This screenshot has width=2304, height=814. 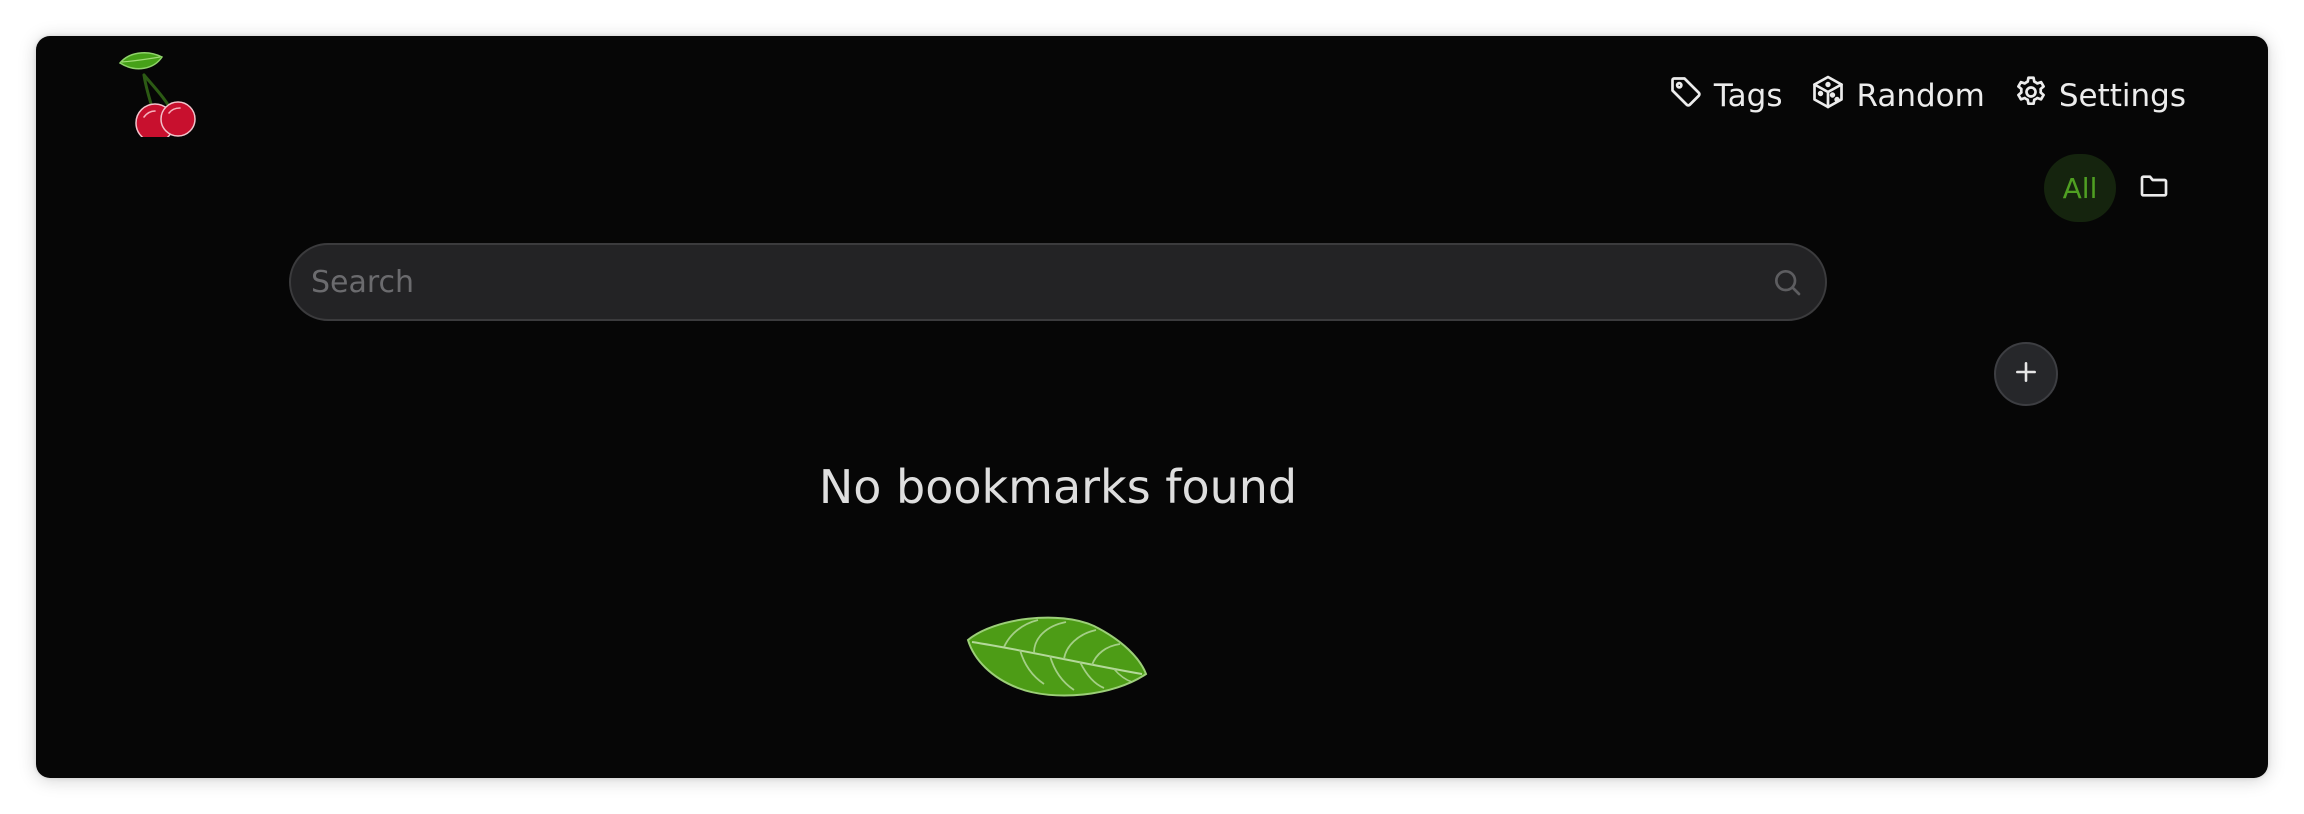 I want to click on filter-all-button: All, so click(x=2080, y=188).